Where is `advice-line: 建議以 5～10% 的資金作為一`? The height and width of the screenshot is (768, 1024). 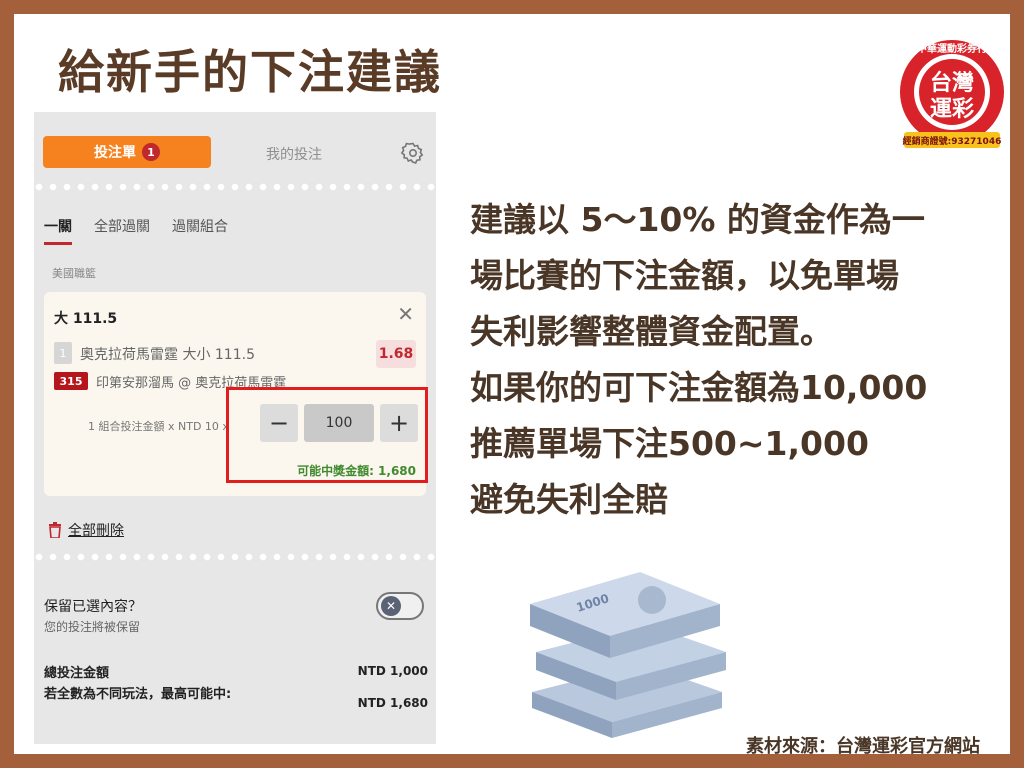
advice-line: 建議以 5～10% 的資金作為一 is located at coordinates (697, 219).